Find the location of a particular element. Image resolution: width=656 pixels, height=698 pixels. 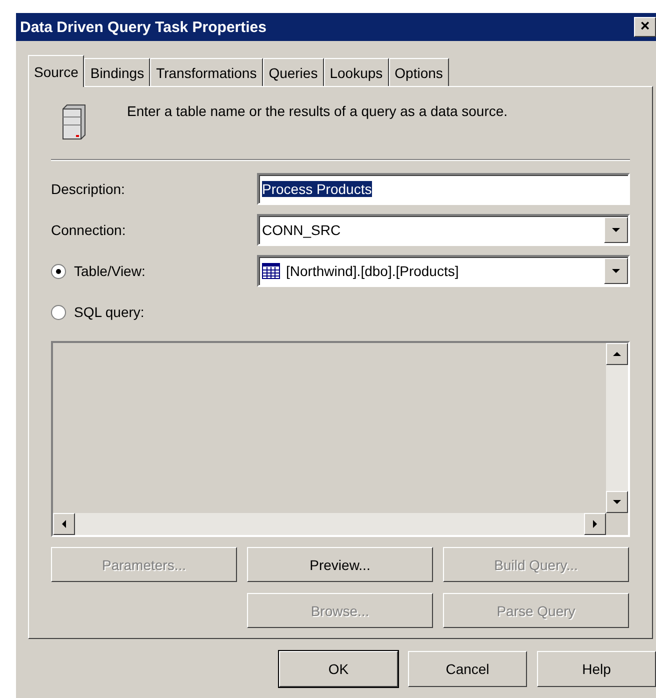

radio-label: Table/View: is located at coordinates (110, 271).